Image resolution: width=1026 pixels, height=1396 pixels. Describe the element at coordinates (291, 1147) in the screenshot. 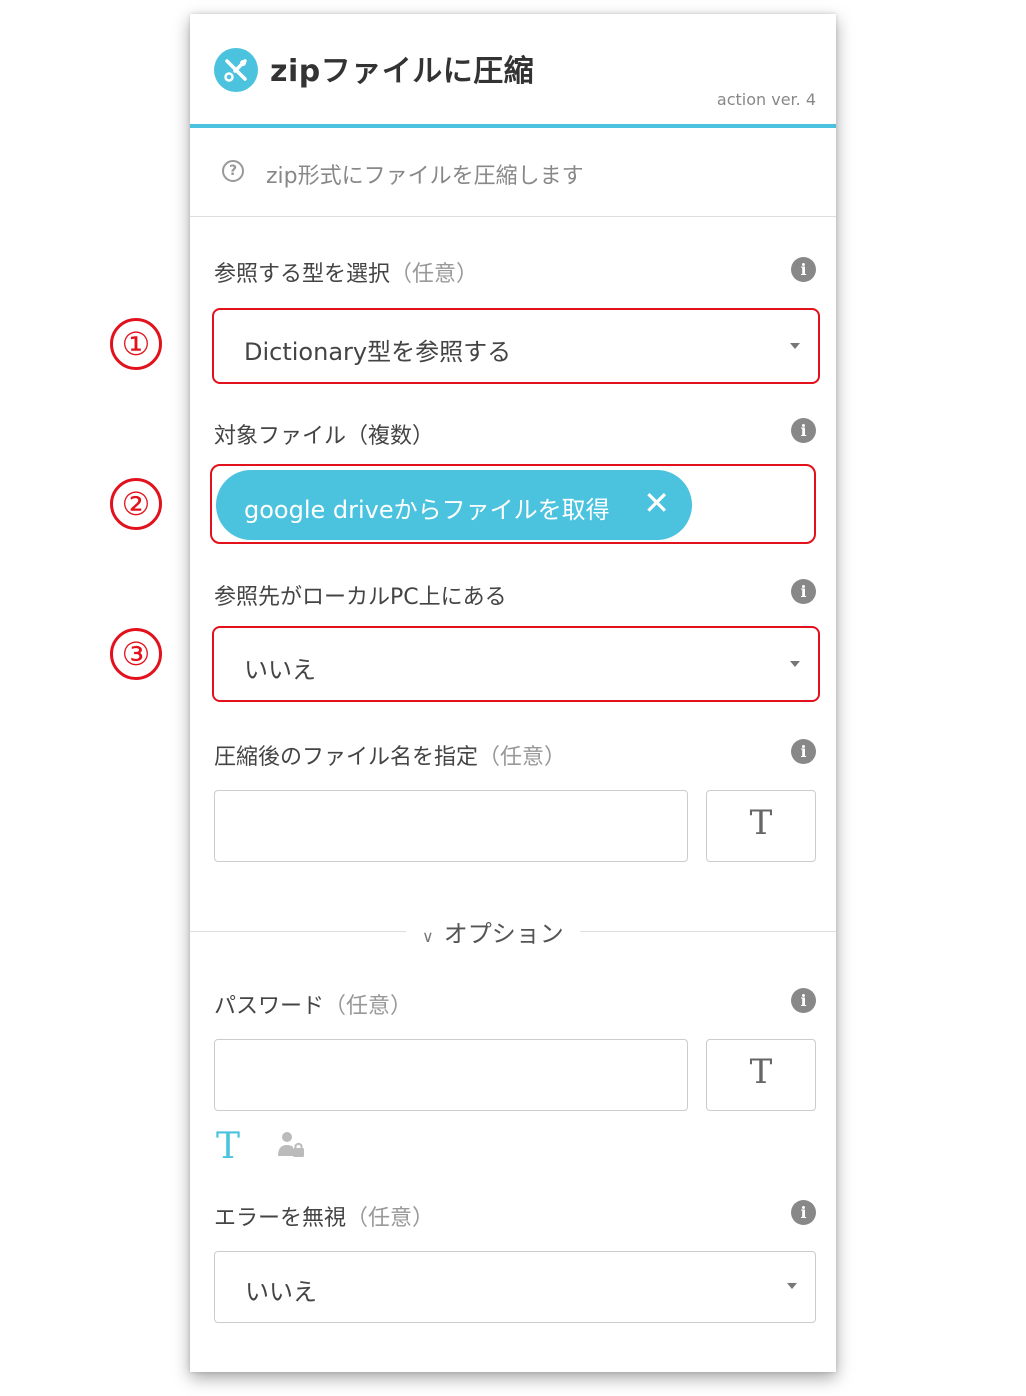

I see `secret-mode-icon` at that location.